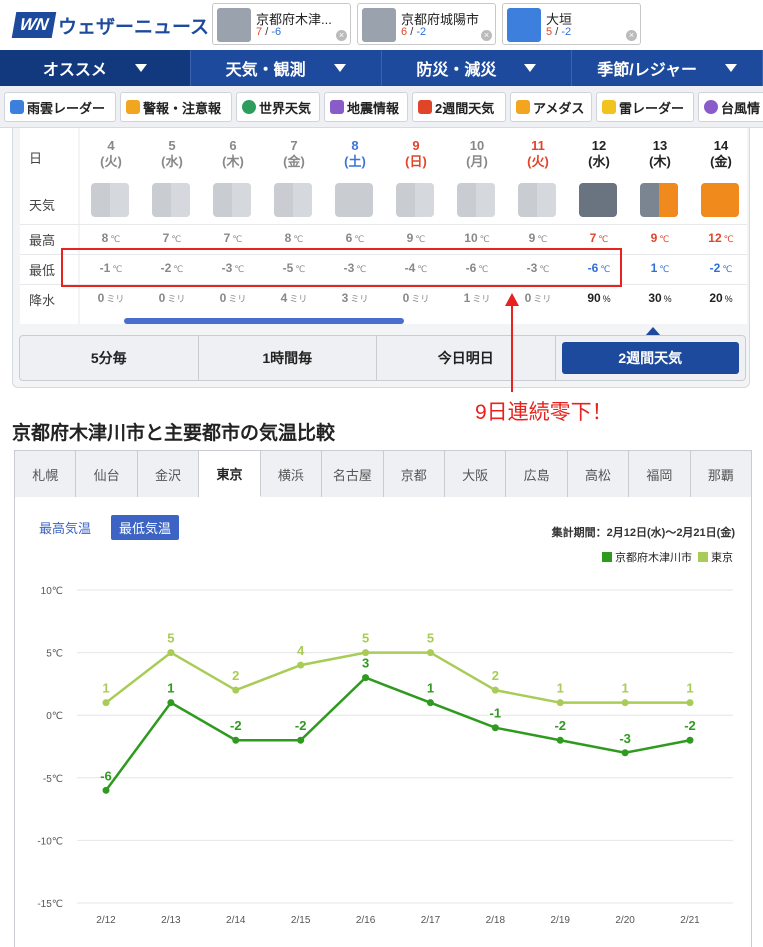  What do you see at coordinates (355, 226) in the screenshot?
I see `forecast-day-column: 8 (土) 6 ℃ -3 ℃ 3 ミリ` at bounding box center [355, 226].